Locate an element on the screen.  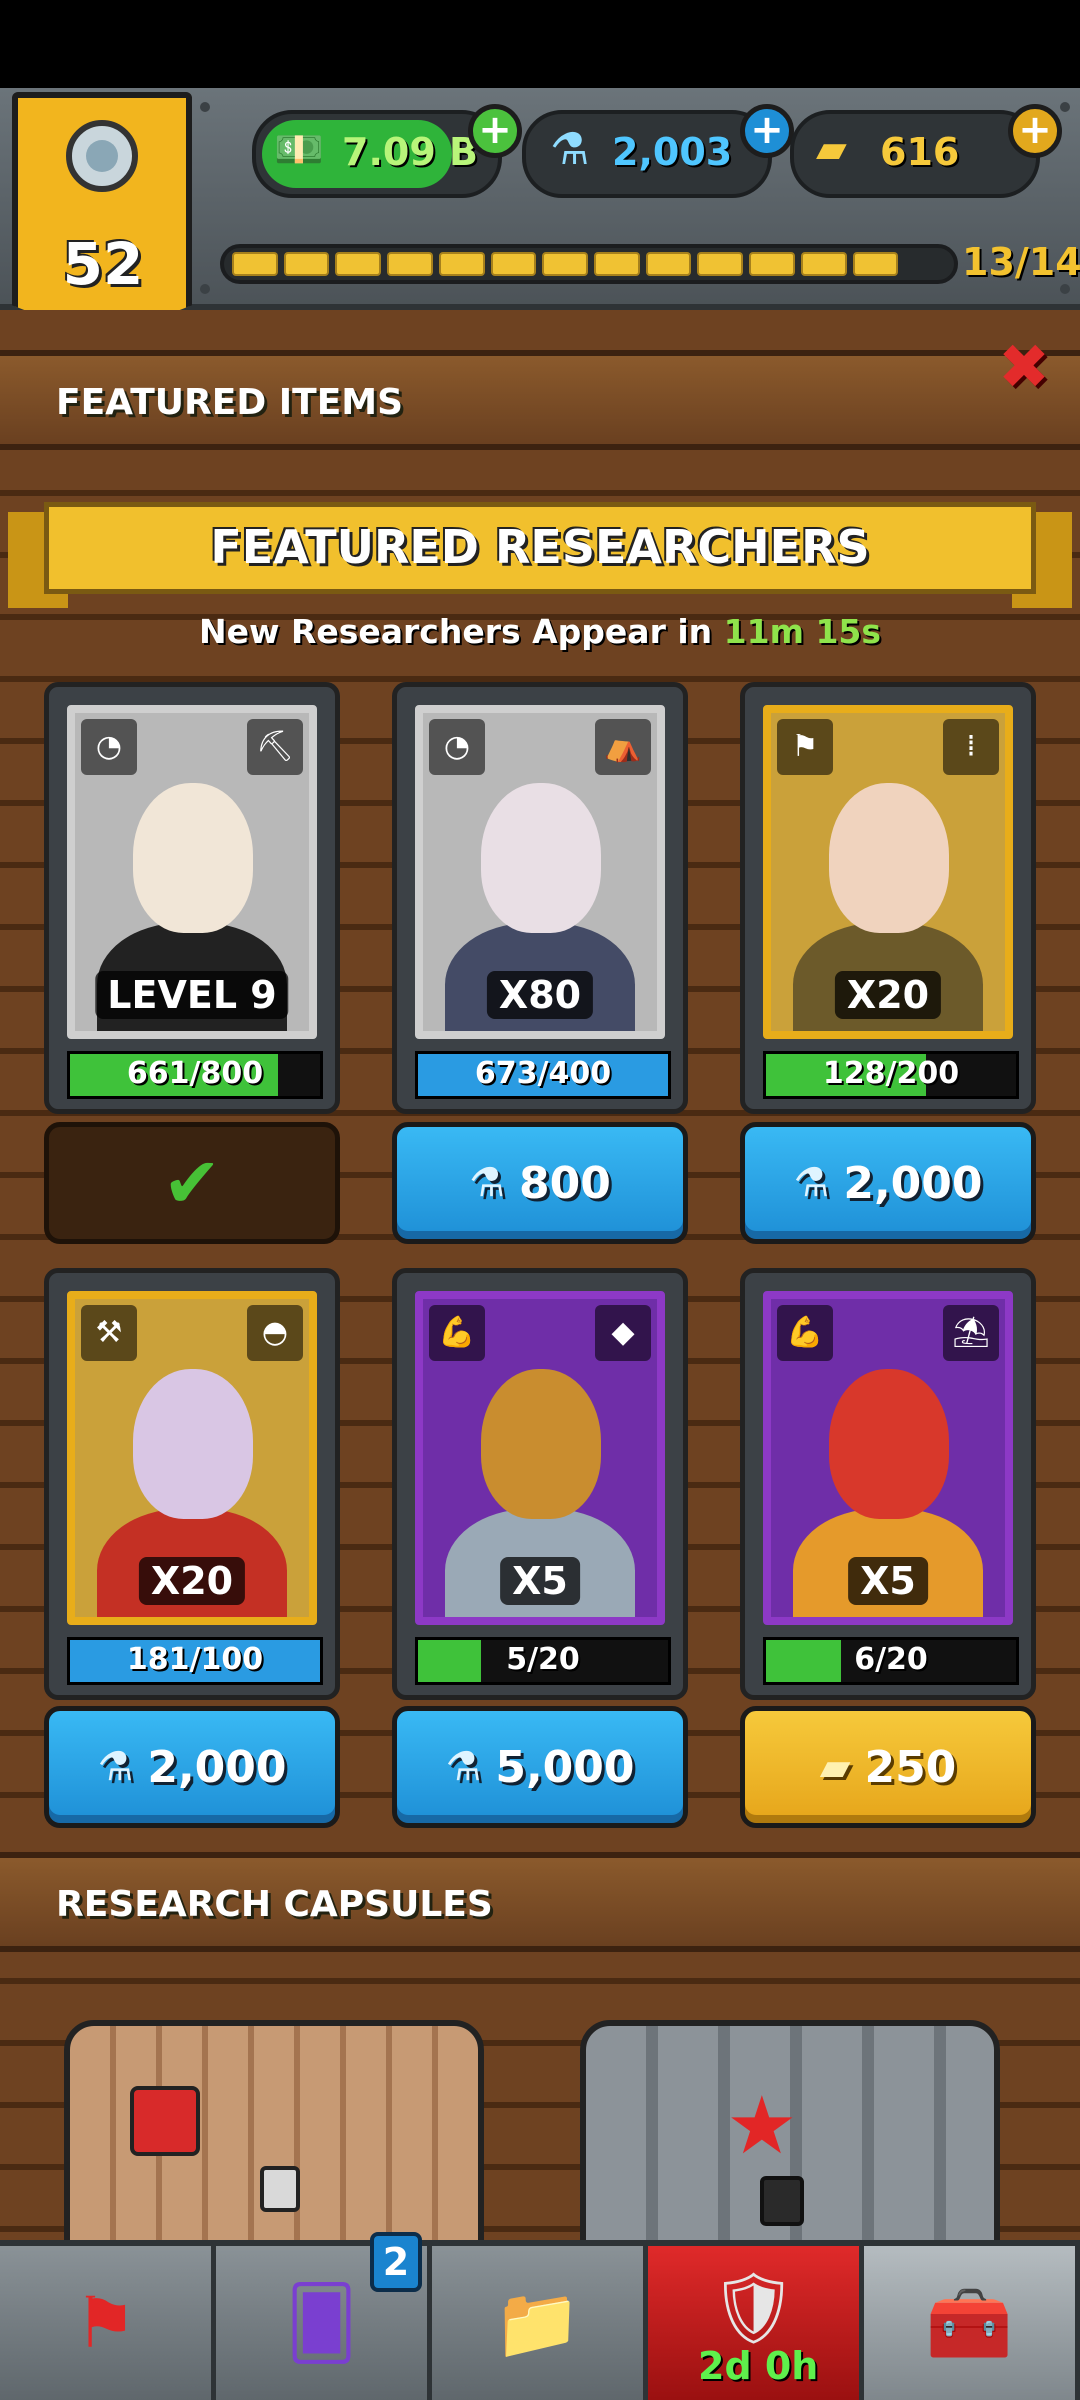
buy-researcher-button: ⚗ 800 is located at coordinates (540, 1183).